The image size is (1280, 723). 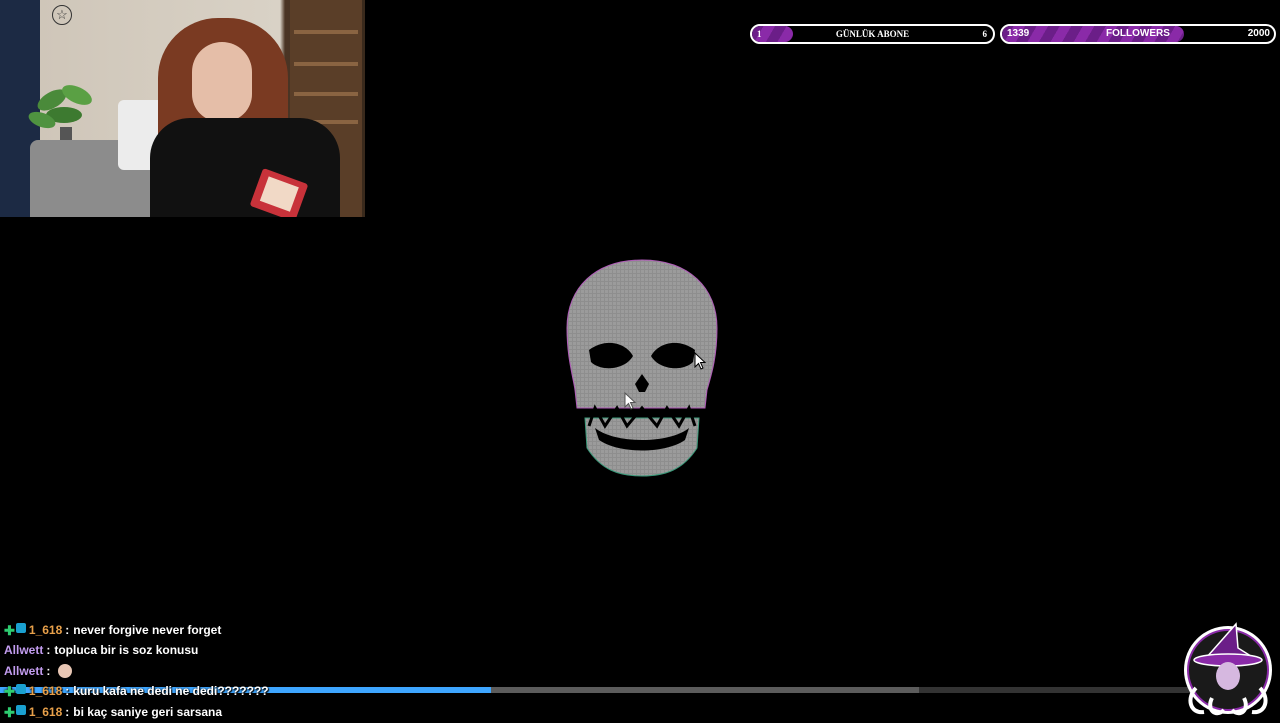 What do you see at coordinates (245, 167) in the screenshot?
I see `streamer-body` at bounding box center [245, 167].